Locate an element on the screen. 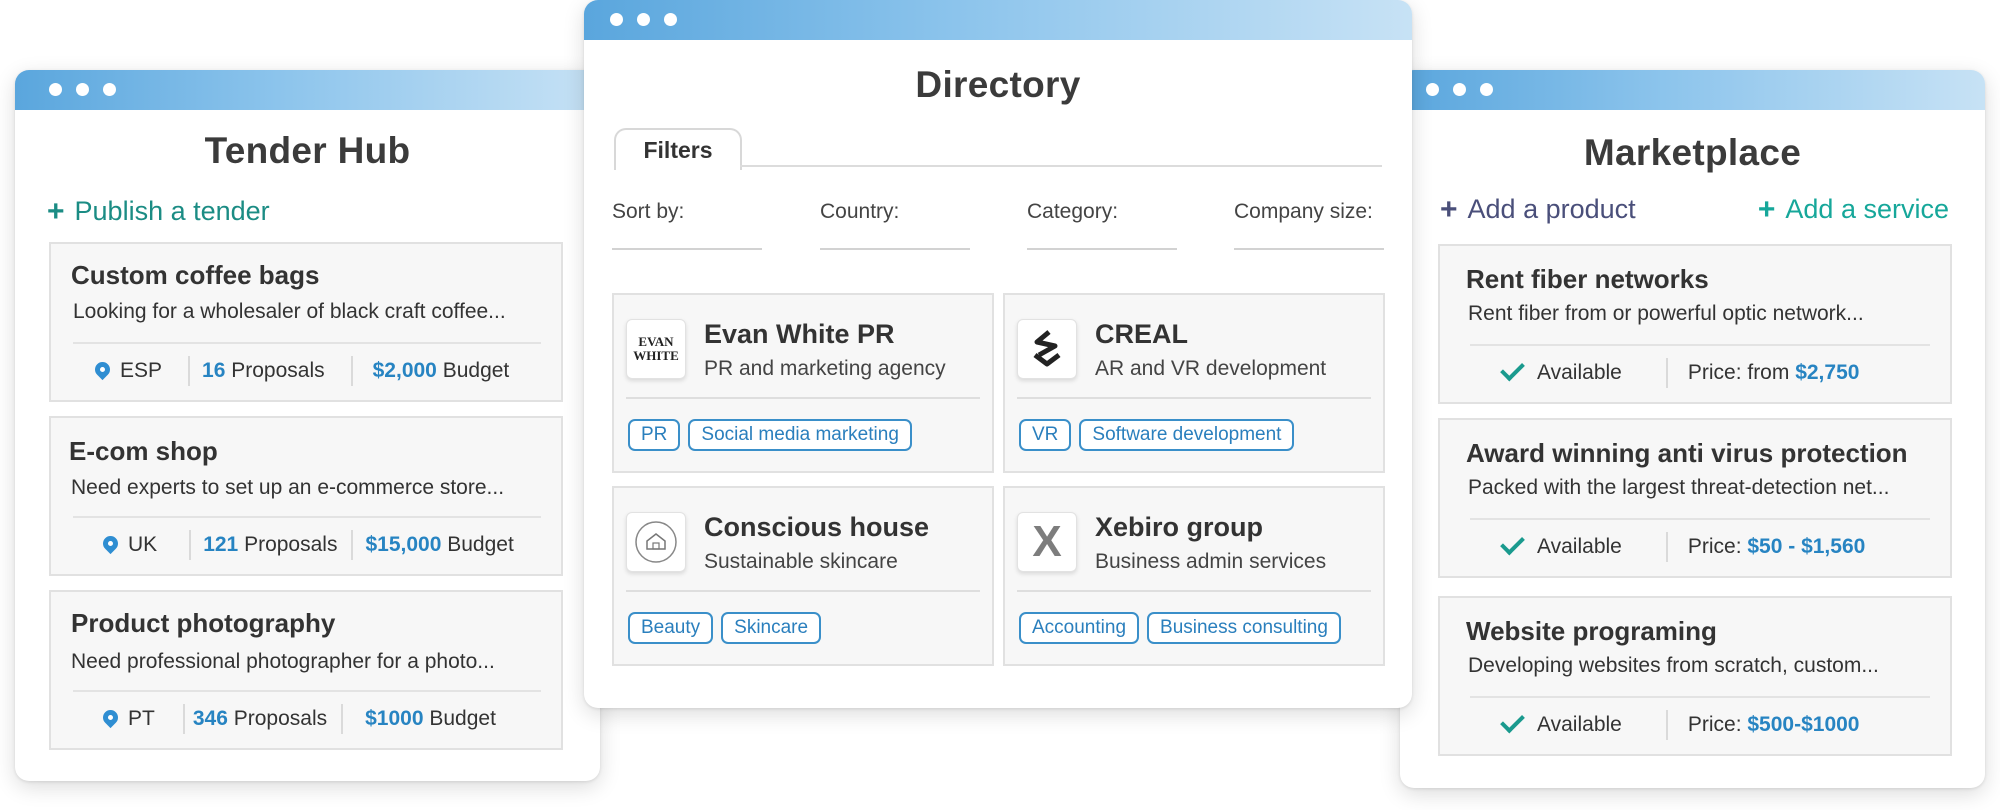 Image resolution: width=2000 pixels, height=810 pixels. budget-value: $1000 is located at coordinates (394, 718).